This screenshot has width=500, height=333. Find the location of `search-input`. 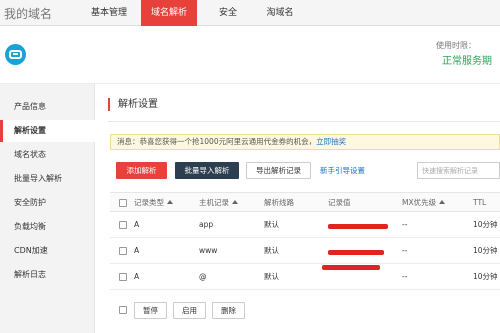

search-input is located at coordinates (458, 170).